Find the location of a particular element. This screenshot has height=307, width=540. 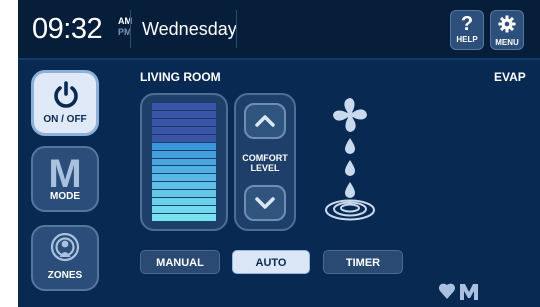

fan-icon is located at coordinates (350, 115).